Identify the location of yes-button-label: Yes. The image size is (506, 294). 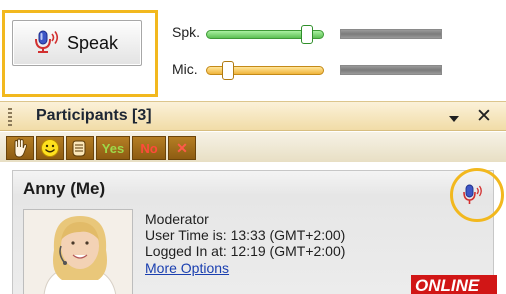
(113, 148).